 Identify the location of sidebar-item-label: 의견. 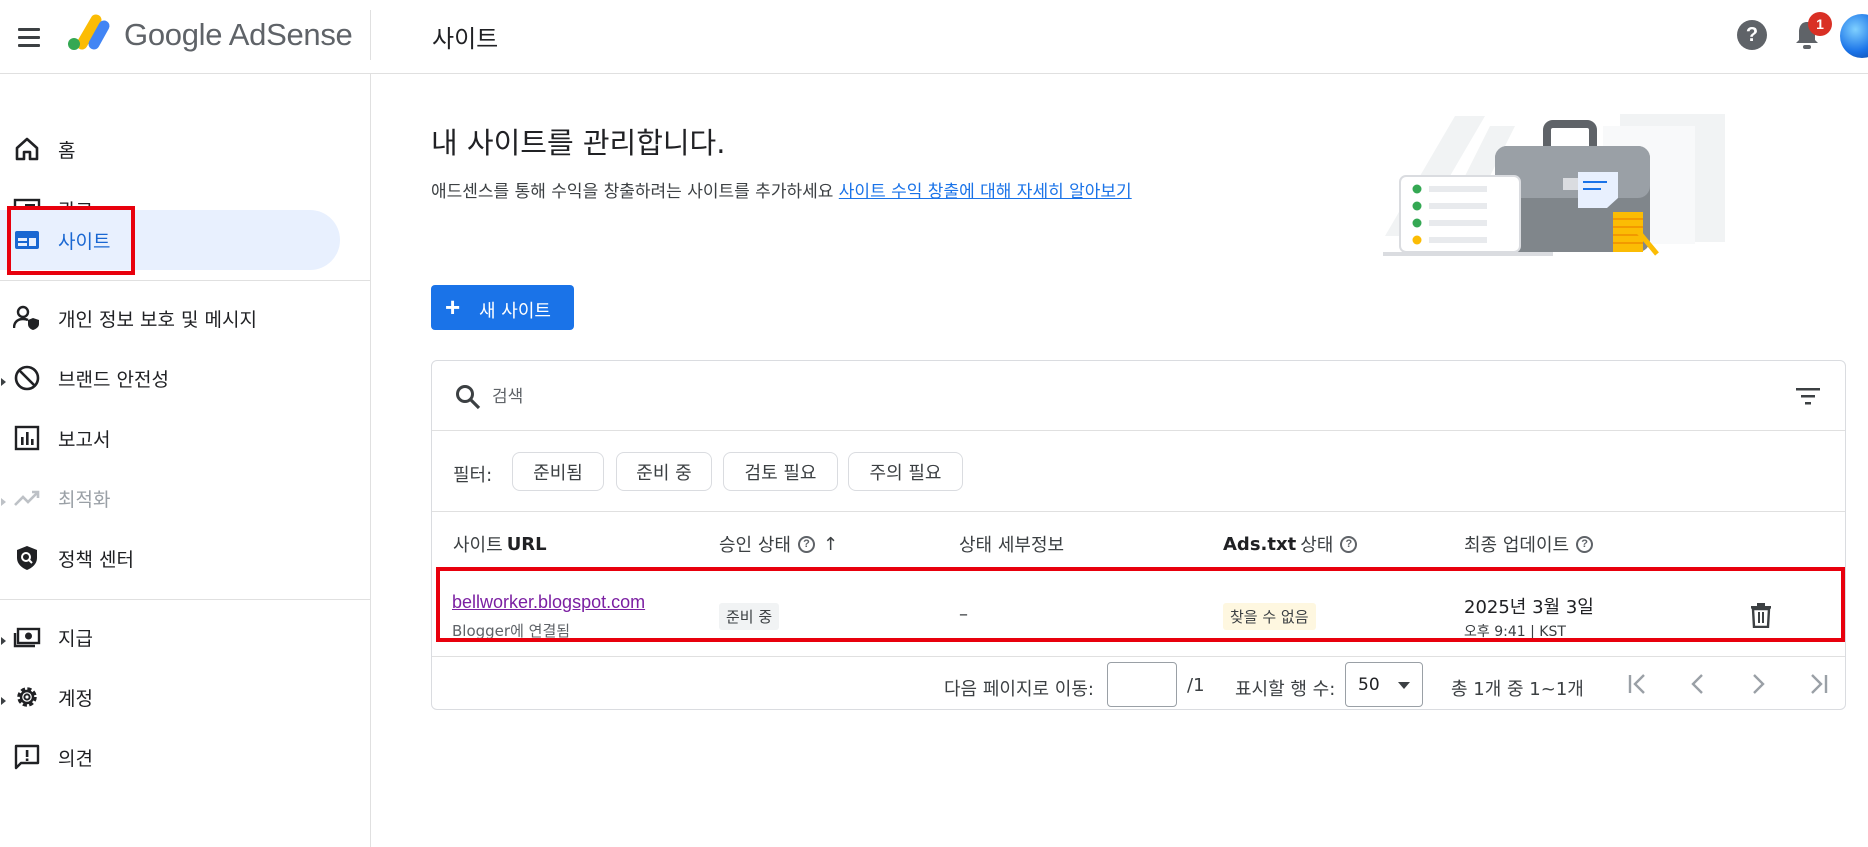
(75, 758).